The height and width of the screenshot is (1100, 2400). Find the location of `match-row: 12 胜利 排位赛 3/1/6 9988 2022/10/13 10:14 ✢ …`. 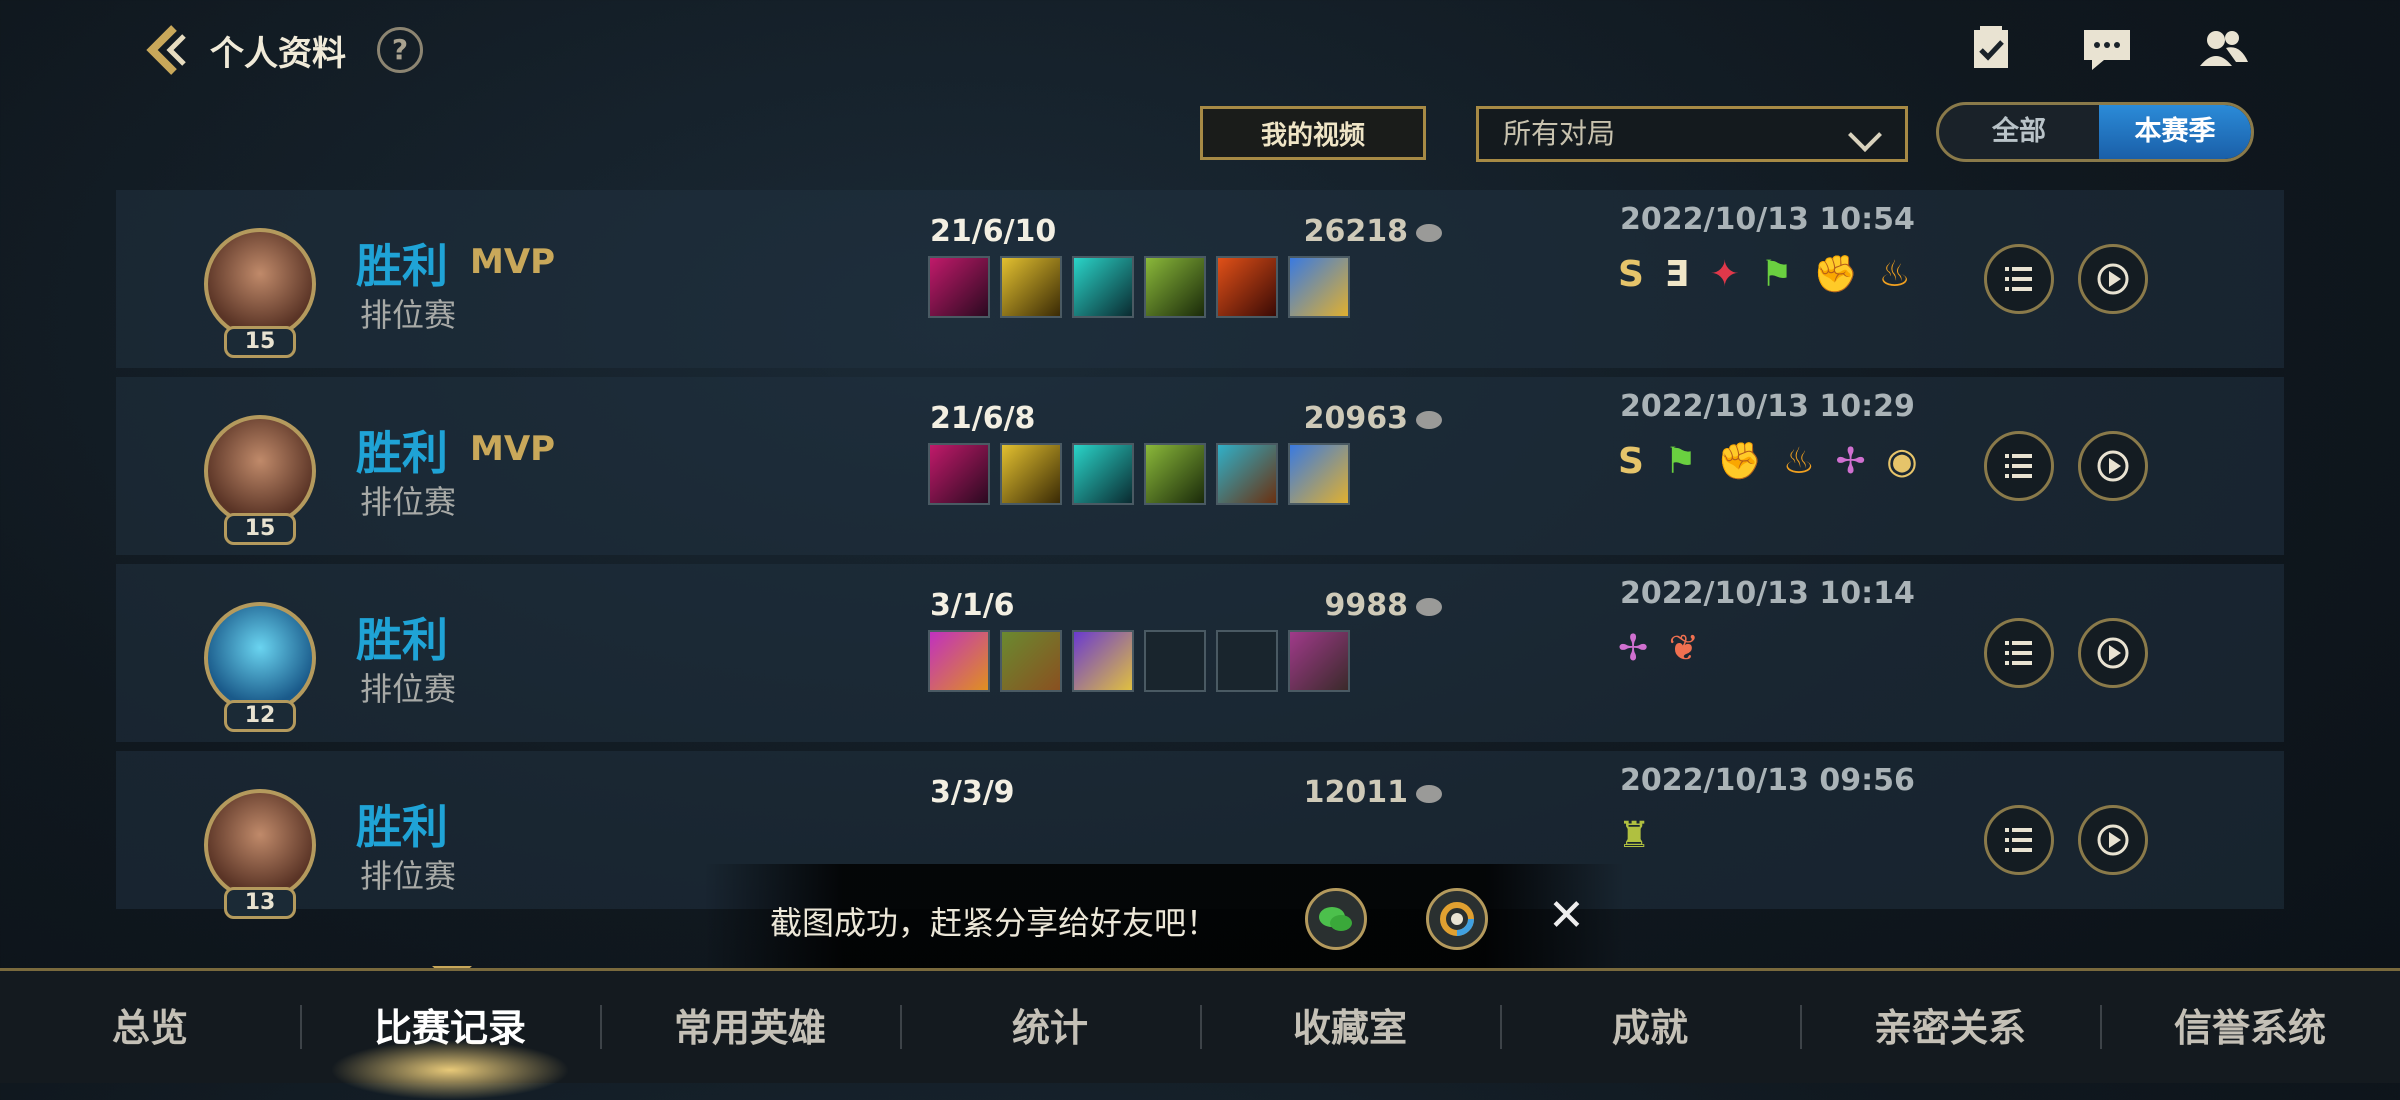

match-row: 12 胜利 排位赛 3/1/6 9988 2022/10/13 10:14 ✢ … is located at coordinates (1200, 653).